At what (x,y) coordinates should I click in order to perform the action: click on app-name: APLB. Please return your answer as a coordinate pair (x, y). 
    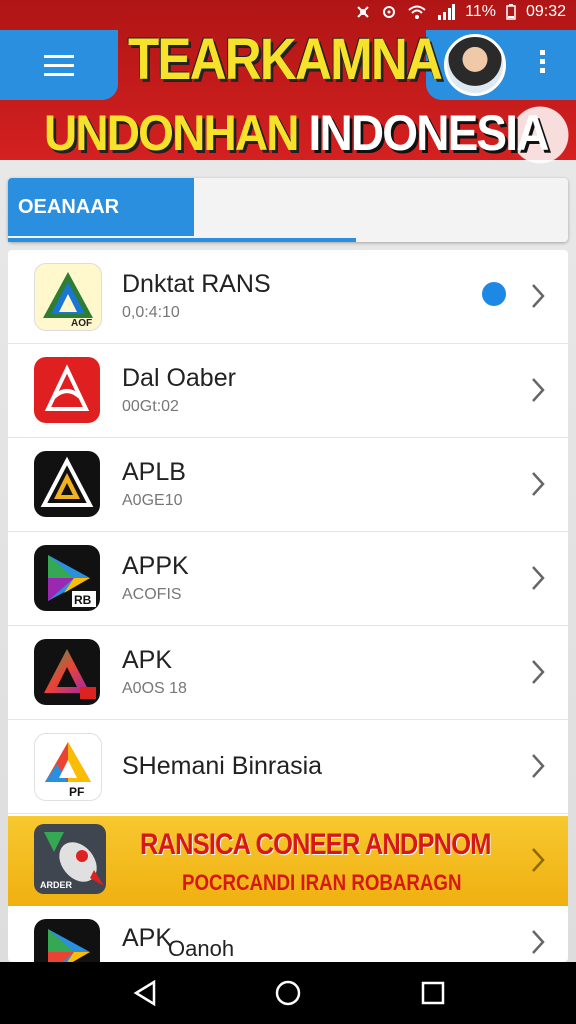
    Looking at the image, I should click on (154, 472).